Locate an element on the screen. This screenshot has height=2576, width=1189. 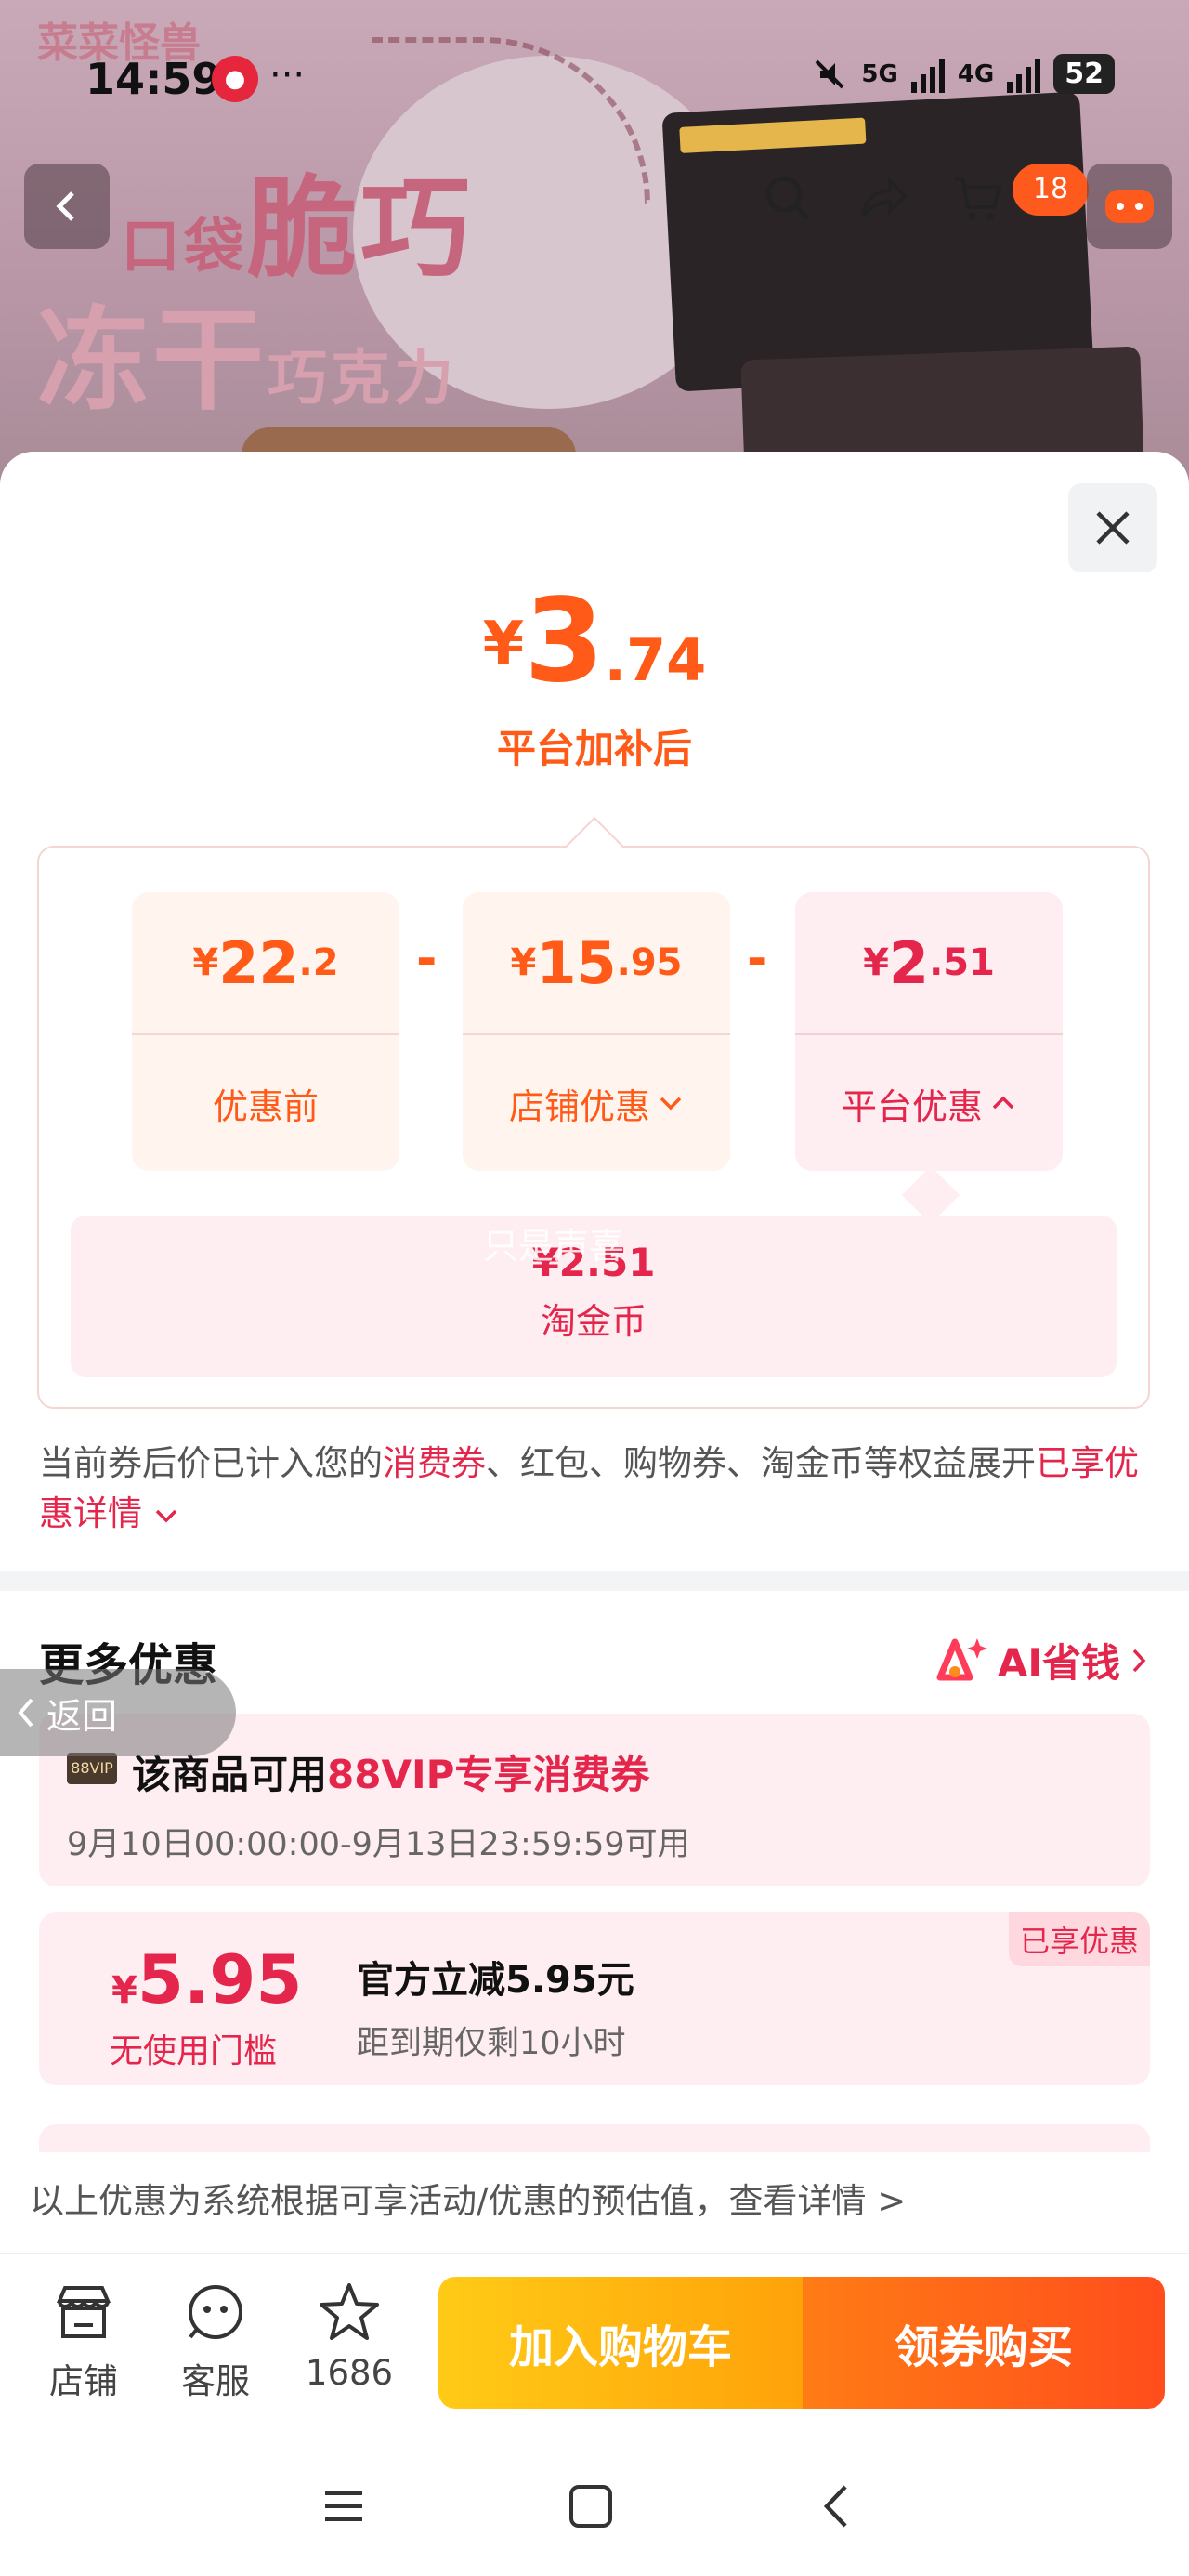
shop-label: 店铺 is located at coordinates (84, 2381).